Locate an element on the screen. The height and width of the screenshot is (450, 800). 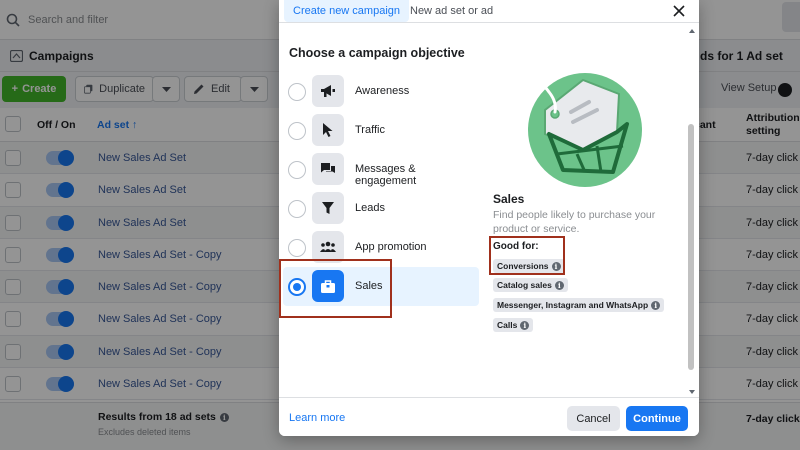
learn-more-link: Learn more is located at coordinates (317, 418).